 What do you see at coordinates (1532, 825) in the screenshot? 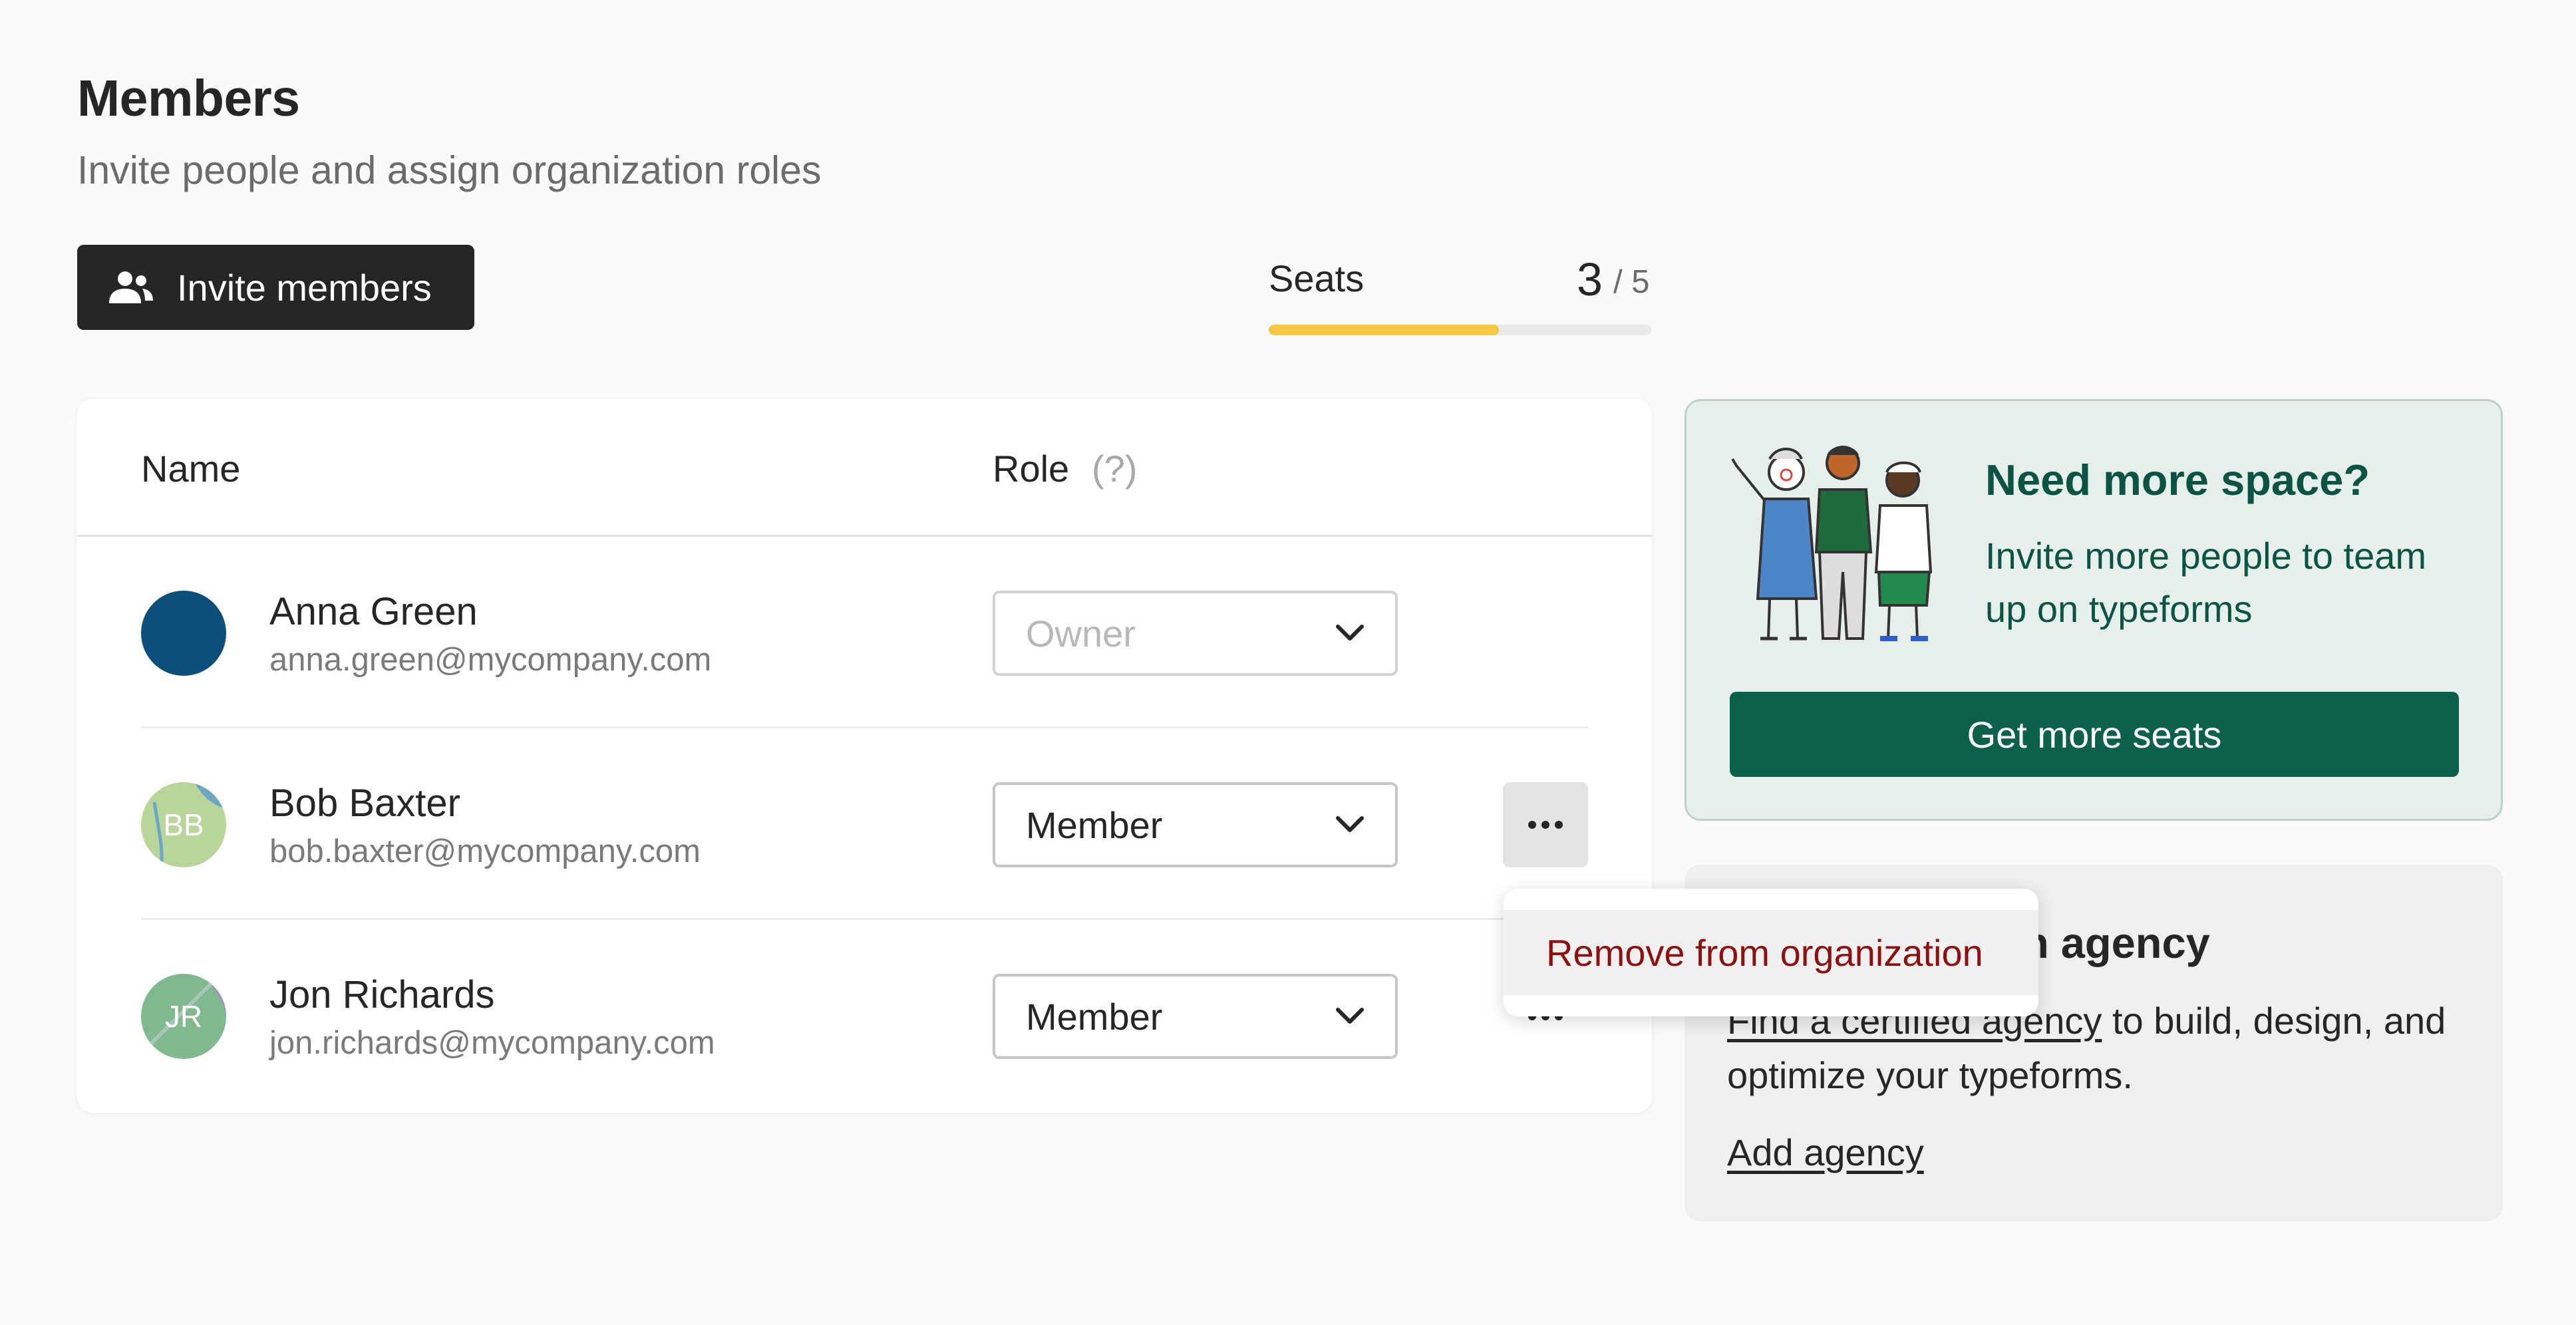
I see `ellipsis-icon` at bounding box center [1532, 825].